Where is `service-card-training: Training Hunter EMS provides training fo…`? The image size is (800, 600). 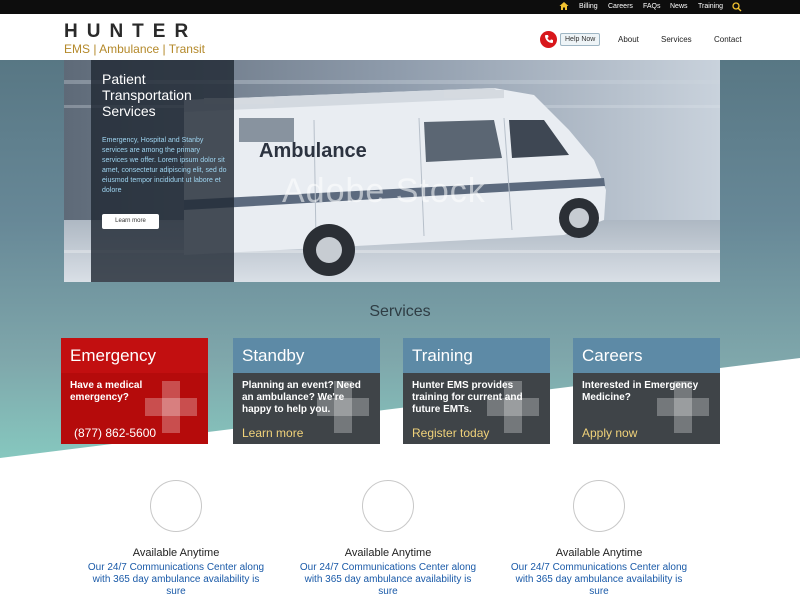 service-card-training: Training Hunter EMS provides training fo… is located at coordinates (476, 391).